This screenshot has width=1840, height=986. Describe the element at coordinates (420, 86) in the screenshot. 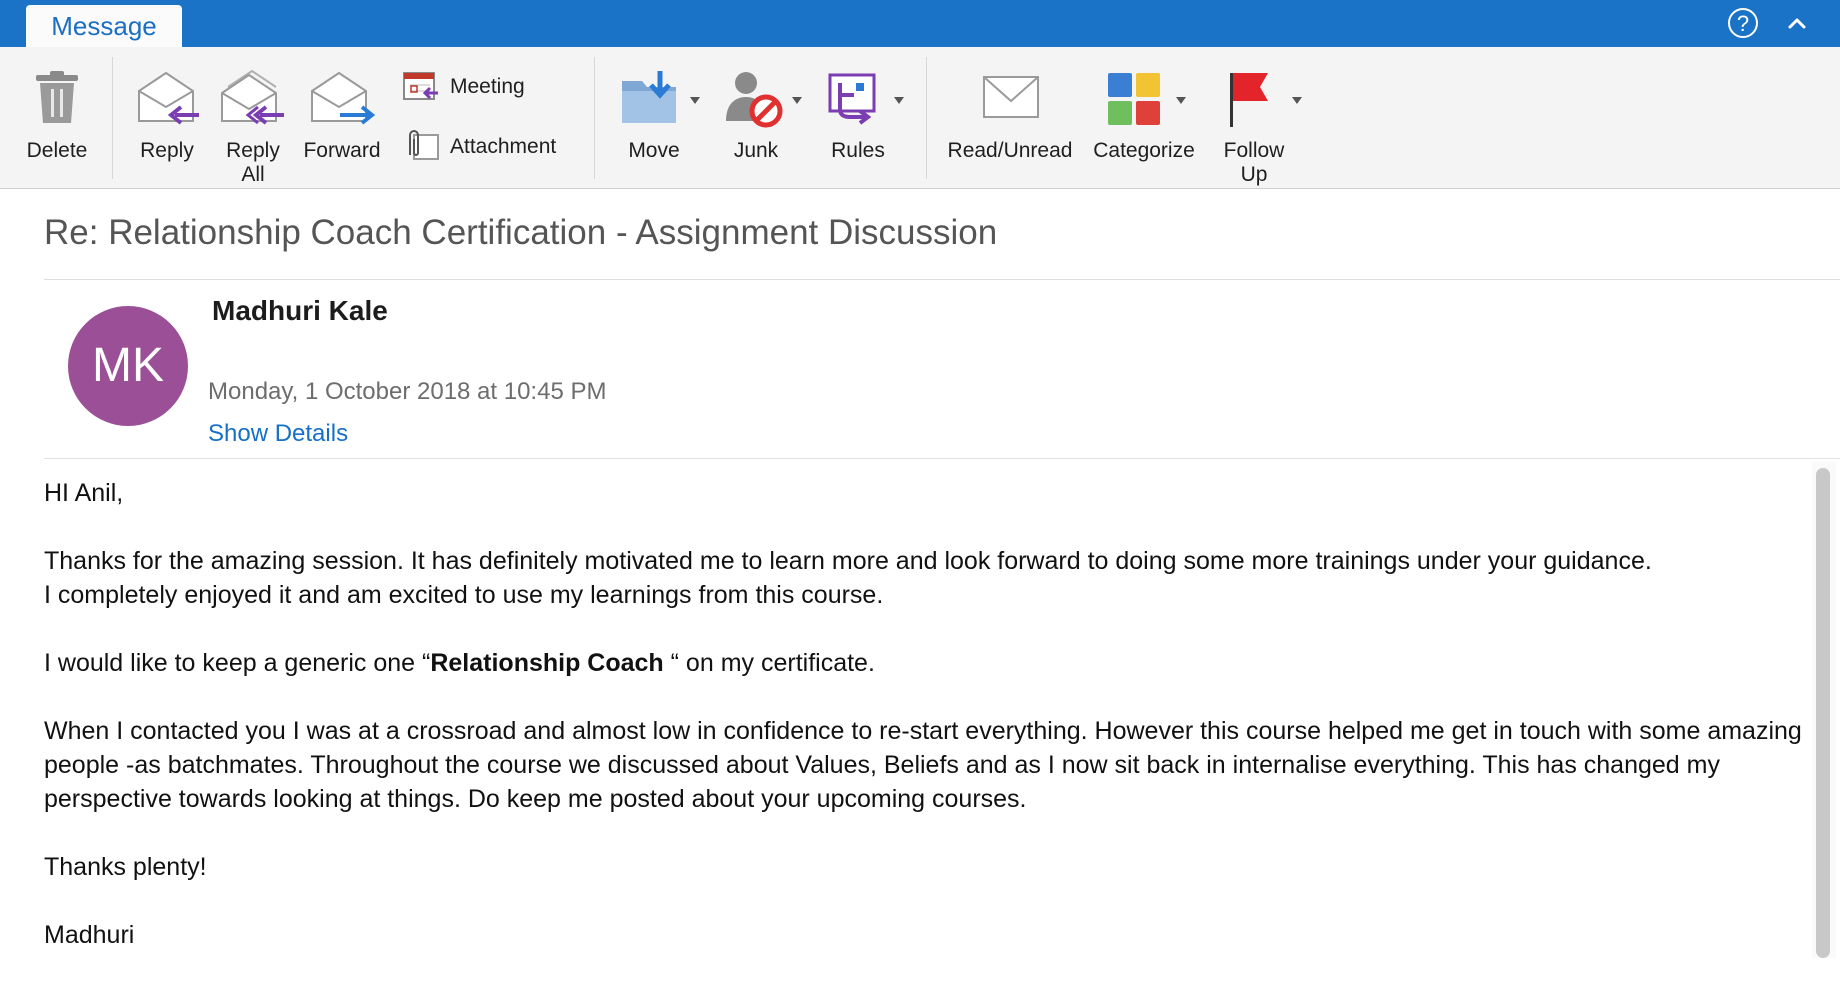

I see `meeting-calendar-icon` at that location.